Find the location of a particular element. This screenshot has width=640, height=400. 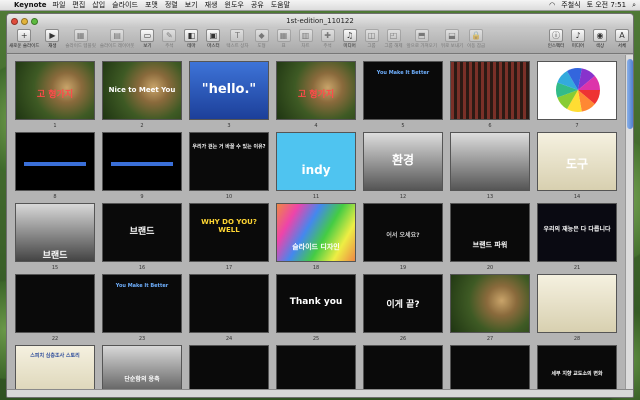

slide-title: 도구 is located at coordinates (577, 164).